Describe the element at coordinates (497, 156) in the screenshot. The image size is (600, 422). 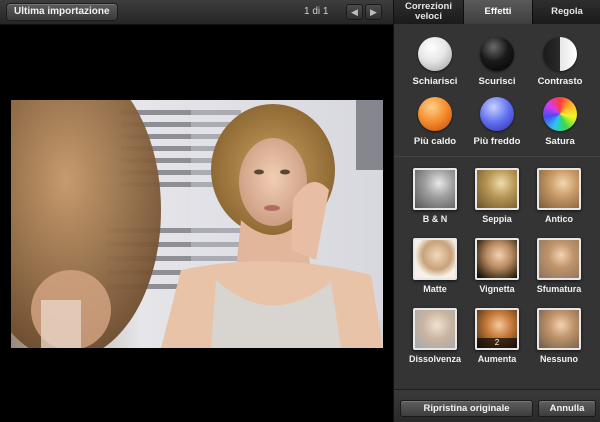
I see `section-divider` at that location.